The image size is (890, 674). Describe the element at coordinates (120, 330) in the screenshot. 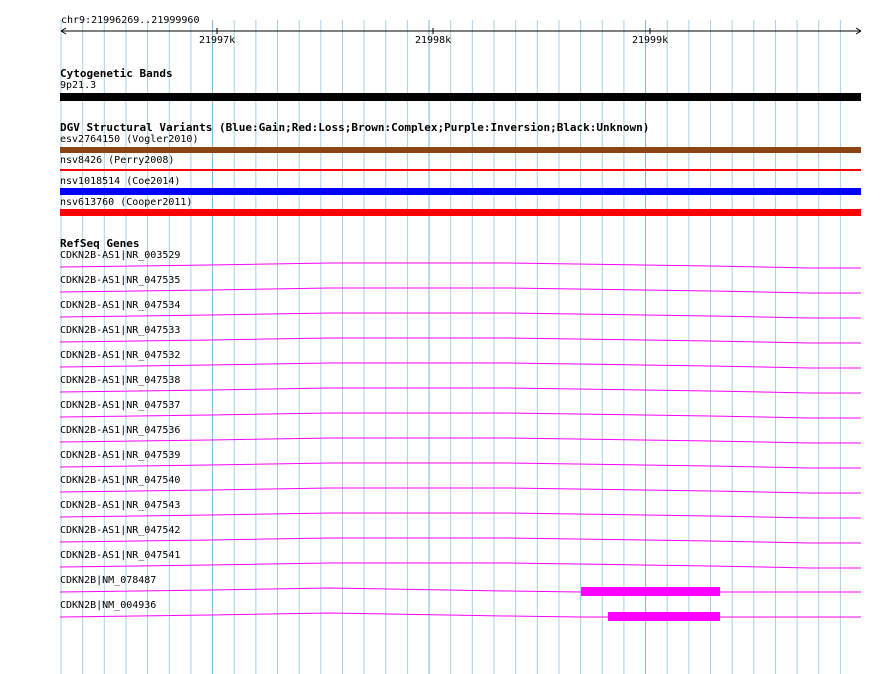

I see `transcript-label: CDKN2B-AS1|NR_047533` at that location.